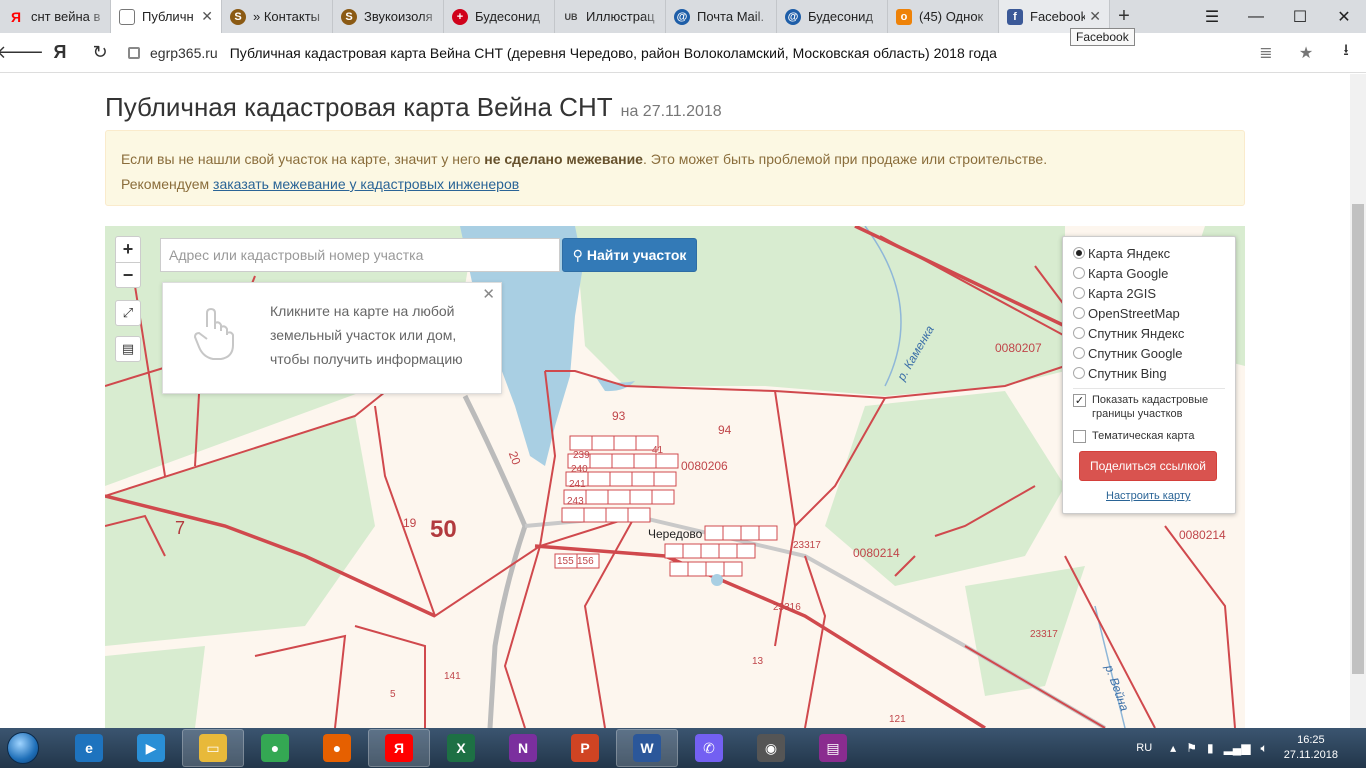 Image resolution: width=1366 pixels, height=768 pixels. Describe the element at coordinates (675, 534) in the screenshot. I see `village-label: Чередово` at that location.